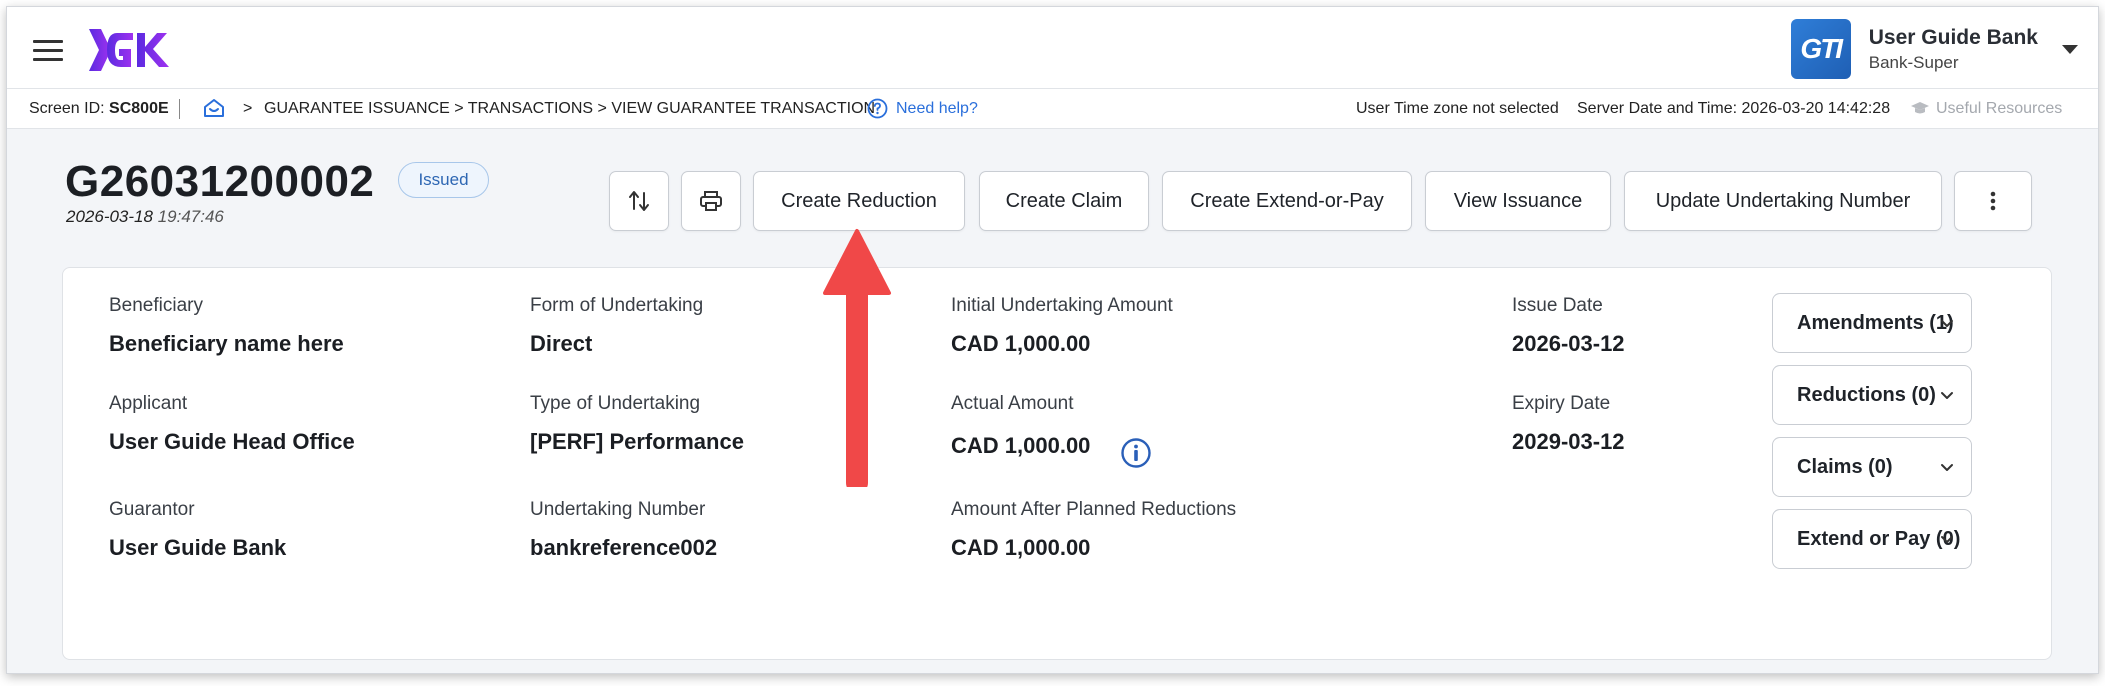 The height and width of the screenshot is (686, 2105). What do you see at coordinates (232, 441) in the screenshot?
I see `applicant-value: User Guide Head Office` at bounding box center [232, 441].